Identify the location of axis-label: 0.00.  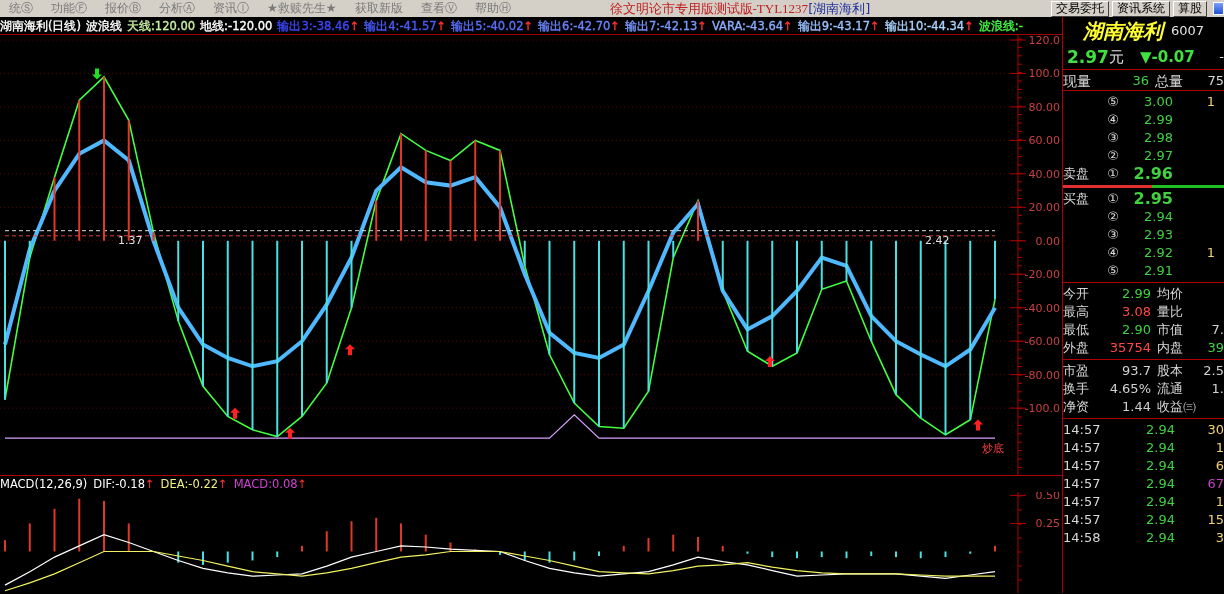
(1047, 241).